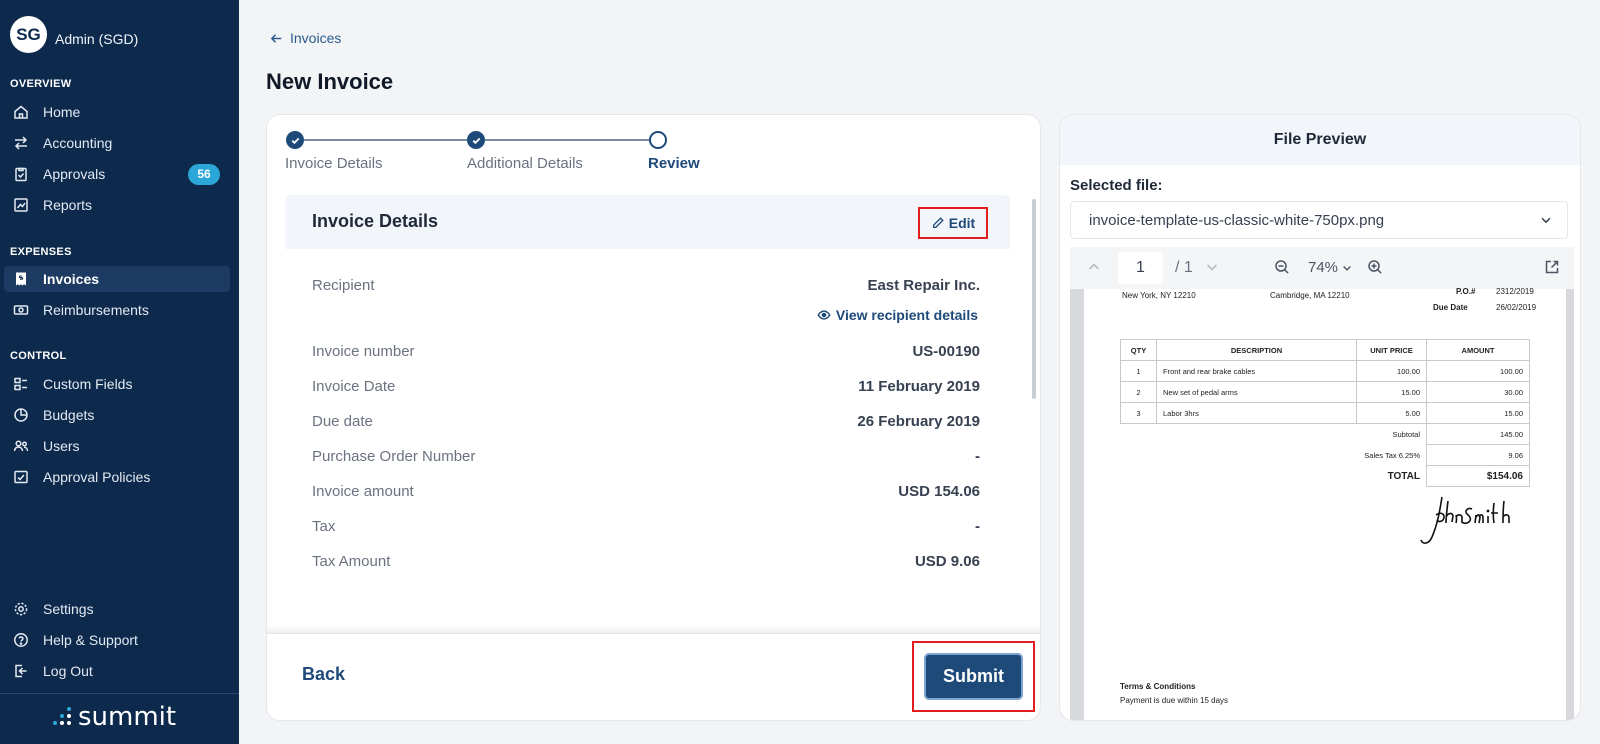 The width and height of the screenshot is (1600, 744). What do you see at coordinates (1516, 307) in the screenshot?
I see `doc-due-value: 26/02/2019` at bounding box center [1516, 307].